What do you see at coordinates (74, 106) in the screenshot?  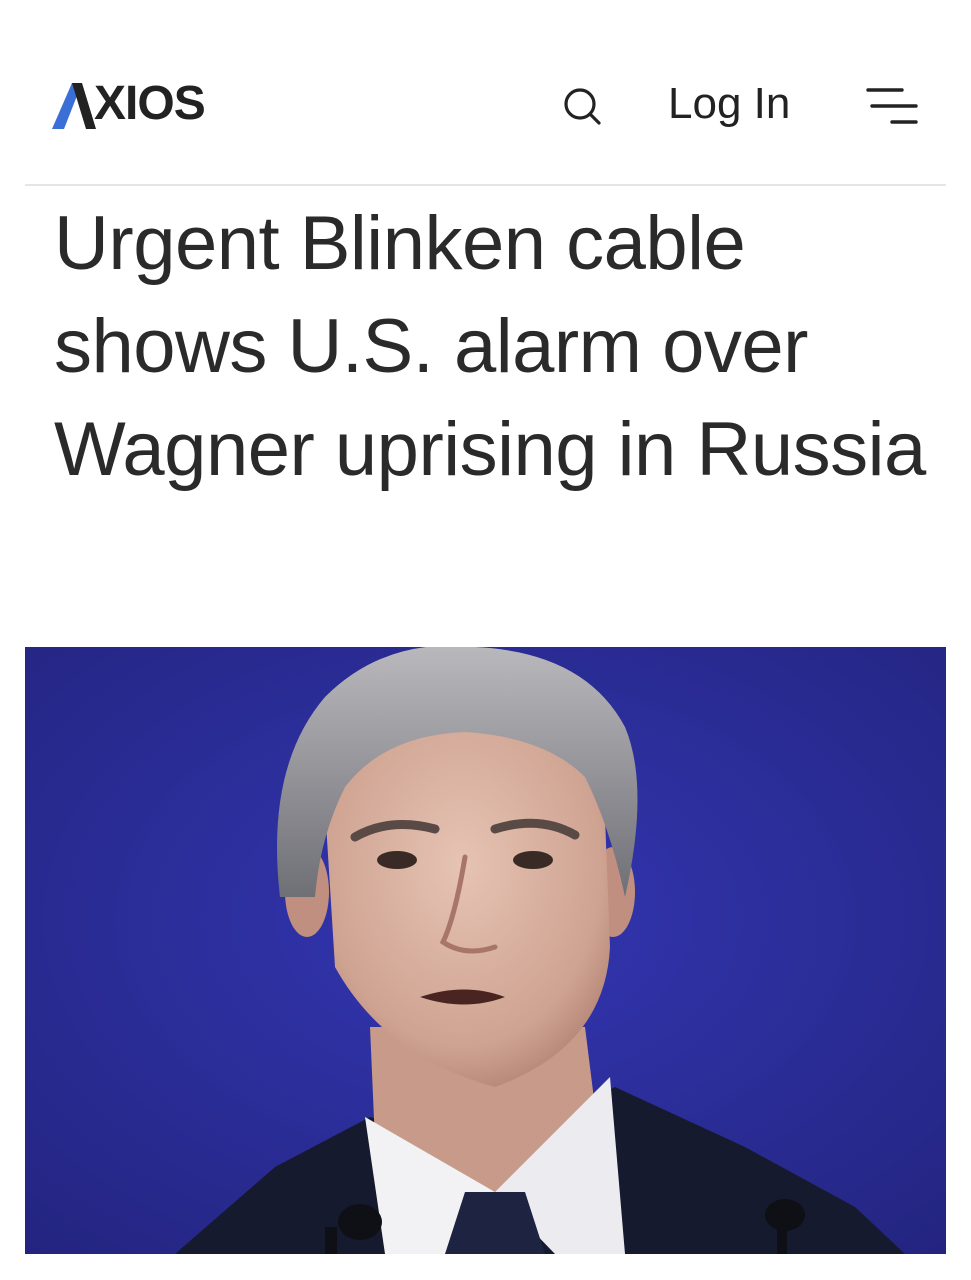 I see `logo-a-mark-icon` at bounding box center [74, 106].